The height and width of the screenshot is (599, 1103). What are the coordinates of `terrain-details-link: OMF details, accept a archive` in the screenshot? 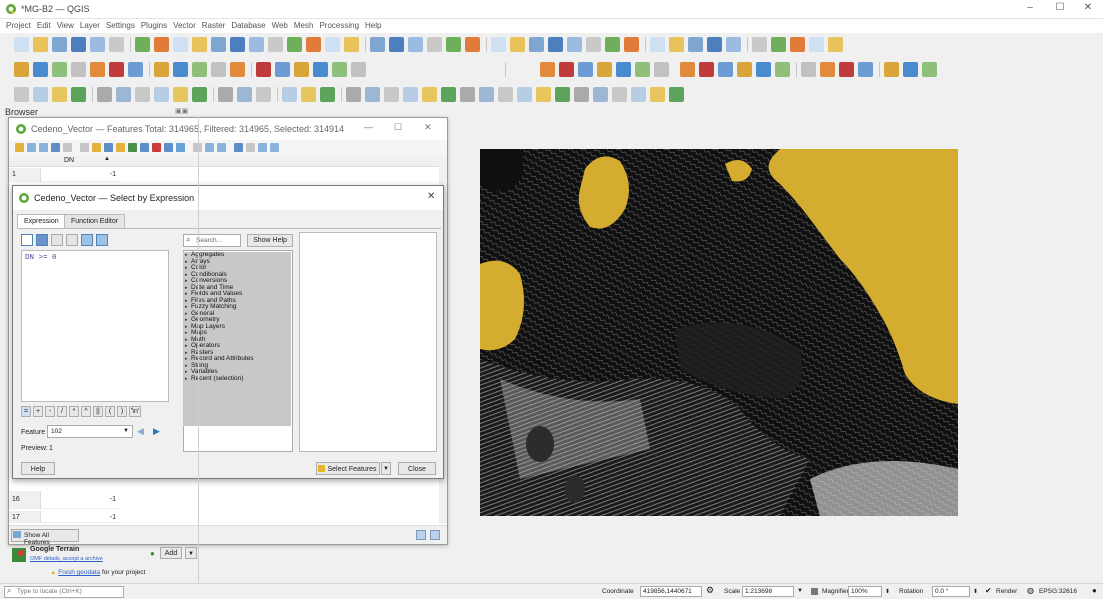 It's located at (66, 559).